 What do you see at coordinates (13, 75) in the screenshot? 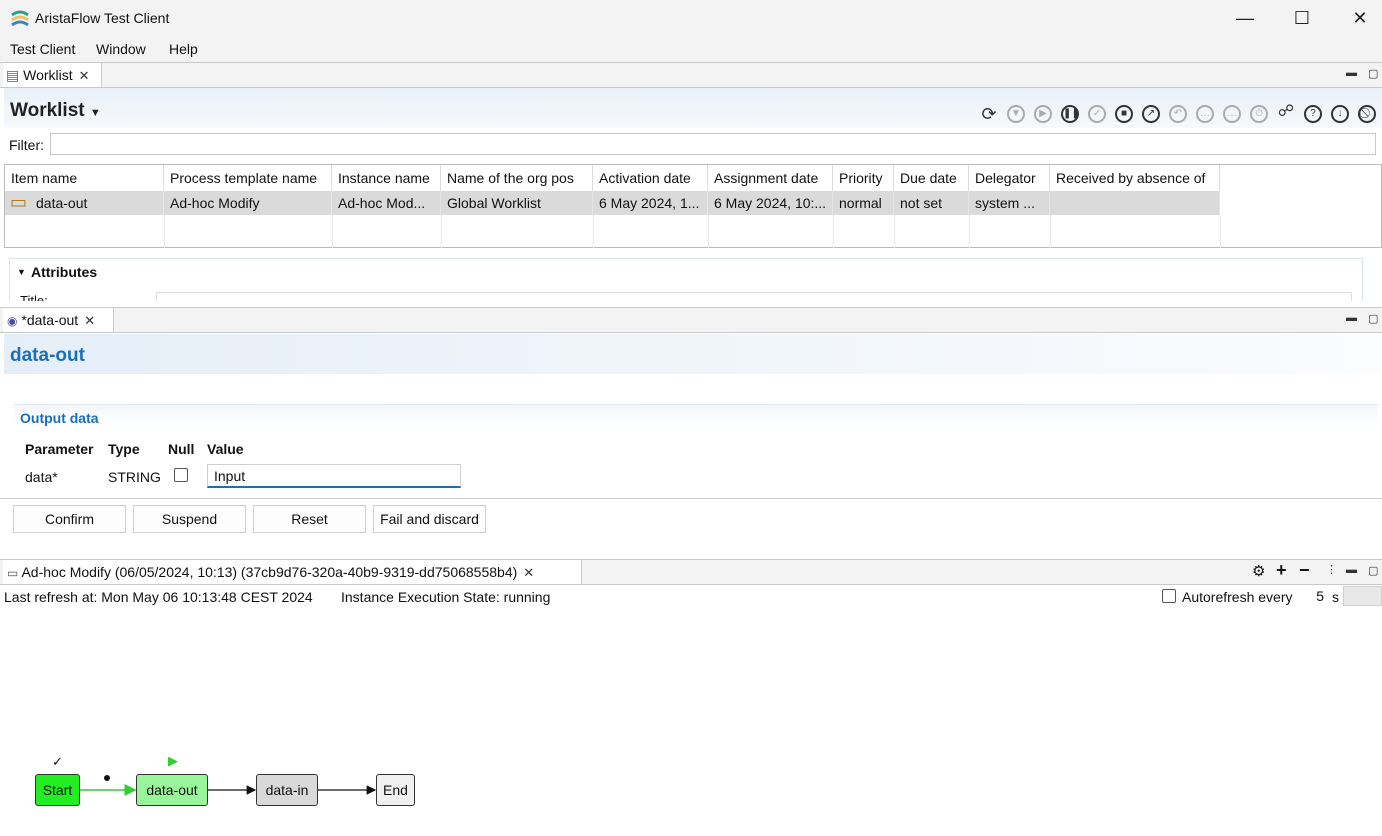
I see `worklist-icon: ▤` at bounding box center [13, 75].